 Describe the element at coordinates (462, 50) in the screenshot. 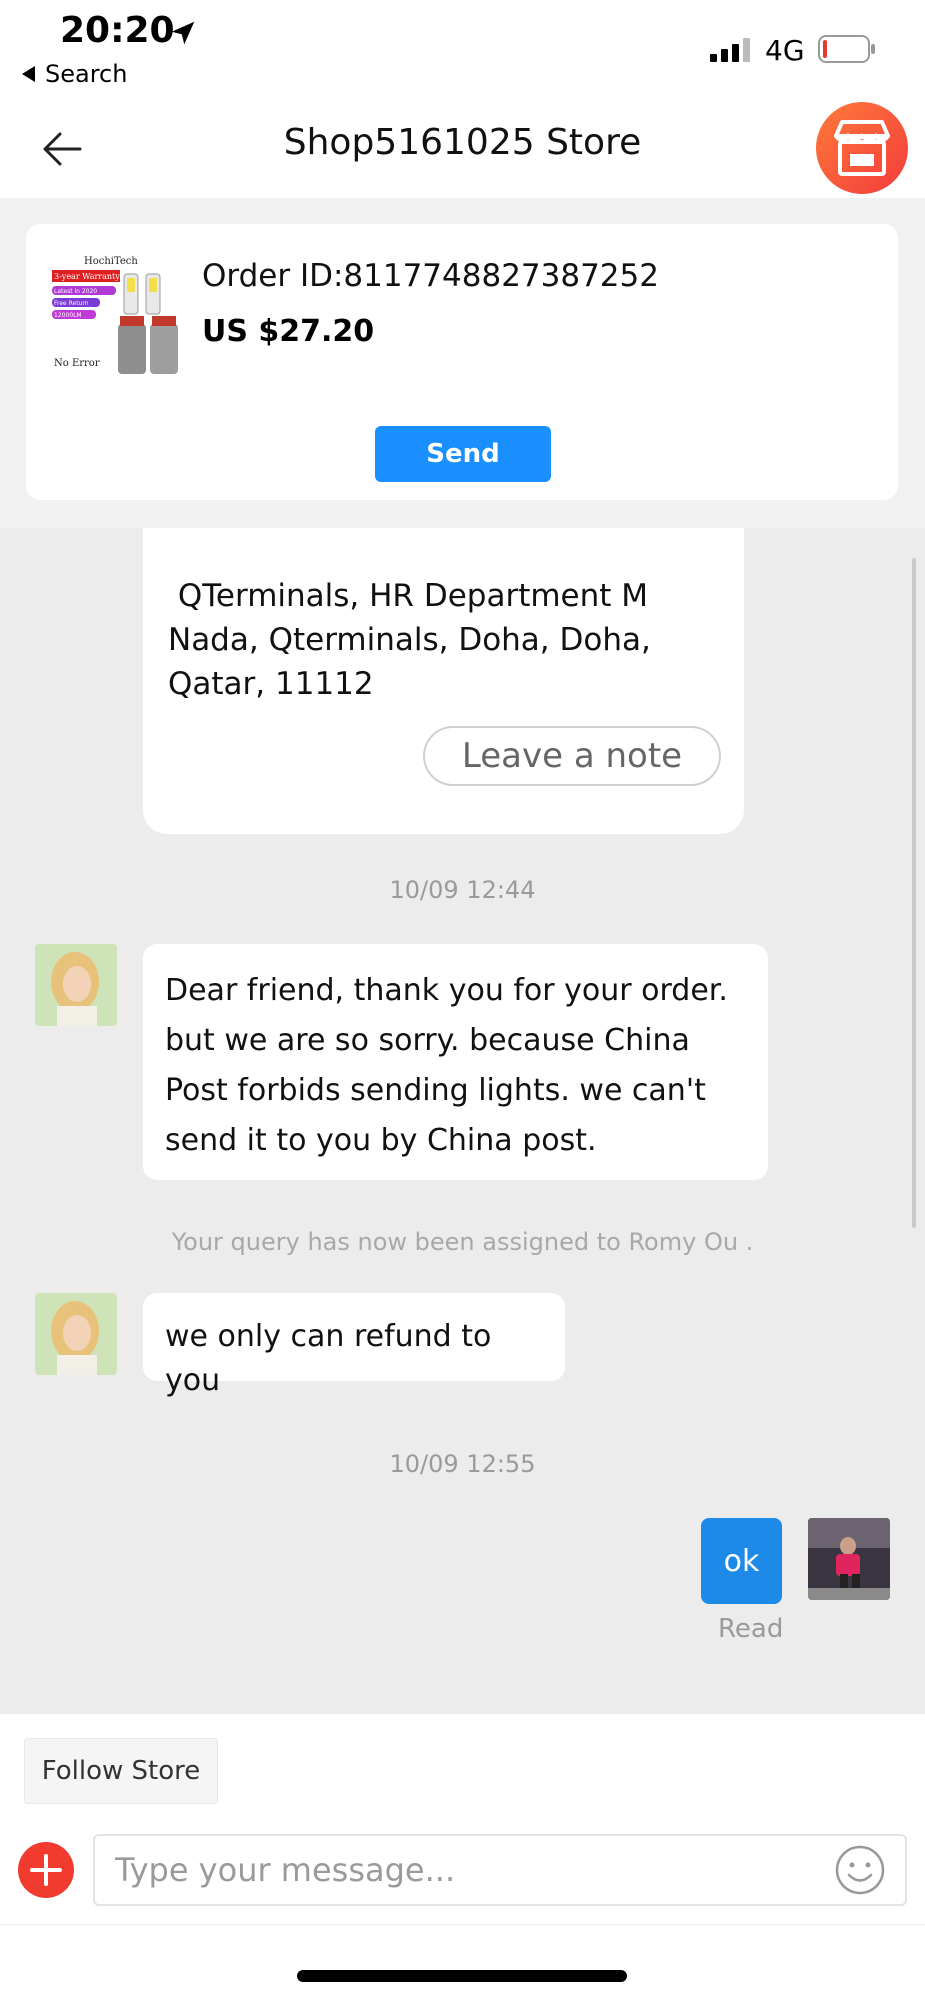

I see `status-bar: 20:20 Search 4G` at that location.